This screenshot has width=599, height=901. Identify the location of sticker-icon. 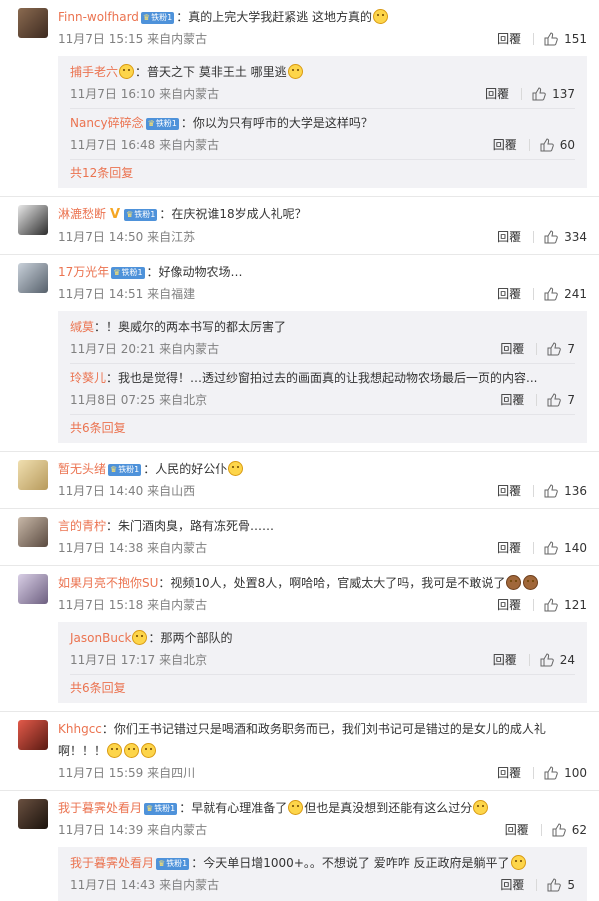
(127, 71).